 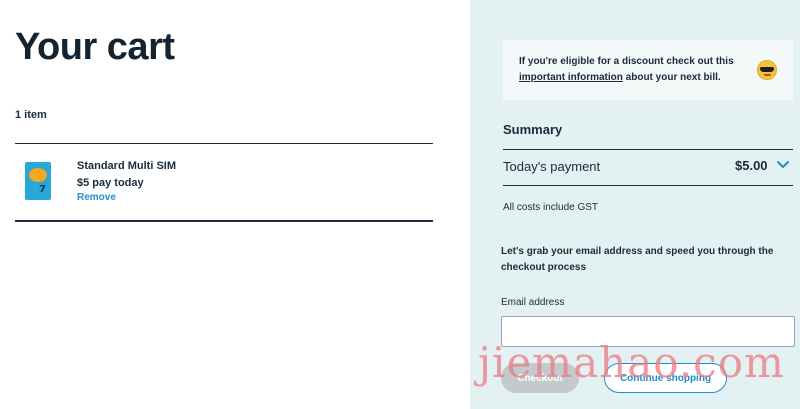 What do you see at coordinates (671, 77) in the screenshot?
I see `notice-text-after: about your next bill.` at bounding box center [671, 77].